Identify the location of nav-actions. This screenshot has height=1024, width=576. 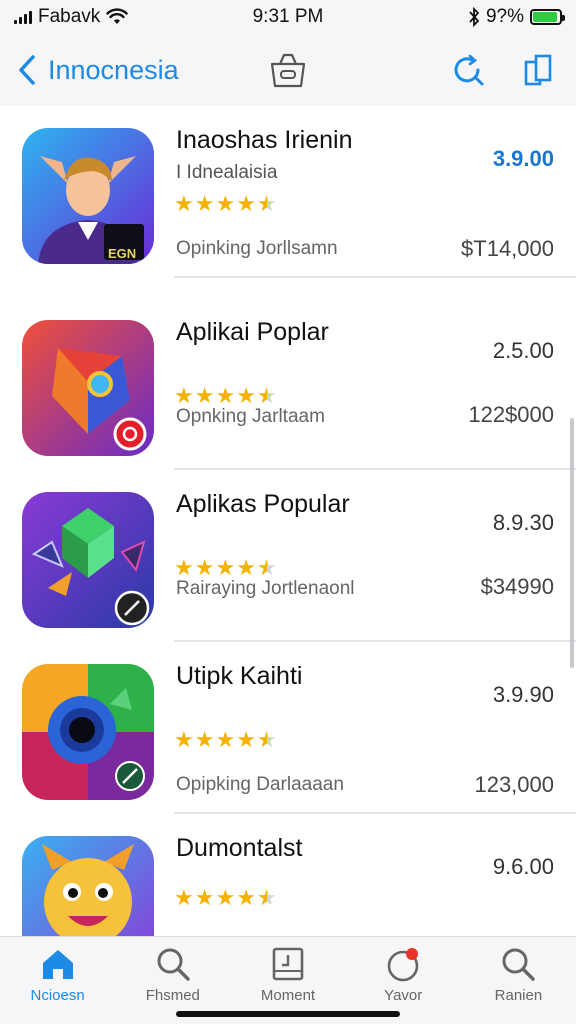
(503, 70).